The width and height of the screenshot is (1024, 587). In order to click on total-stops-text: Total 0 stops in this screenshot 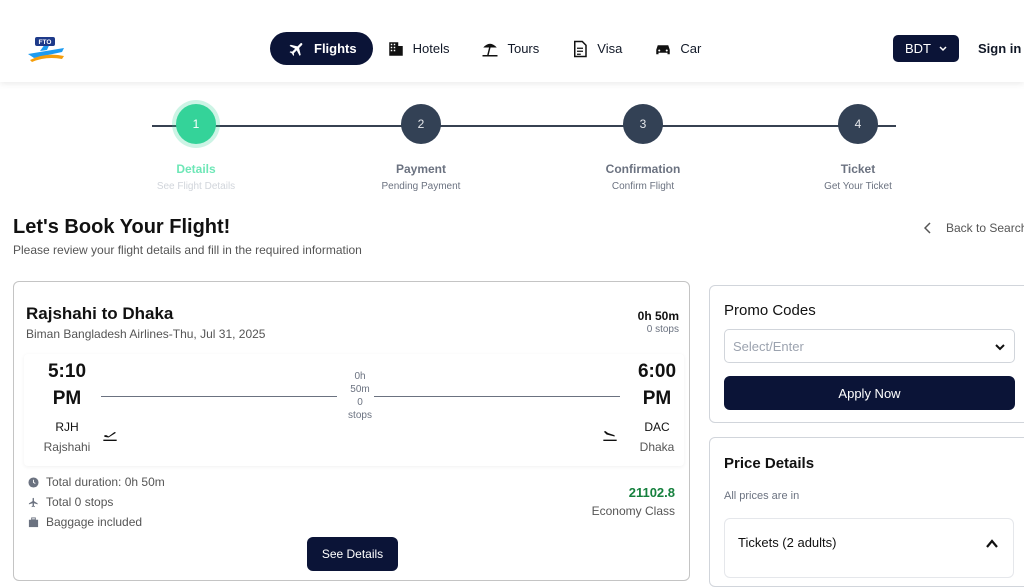, I will do `click(80, 502)`.